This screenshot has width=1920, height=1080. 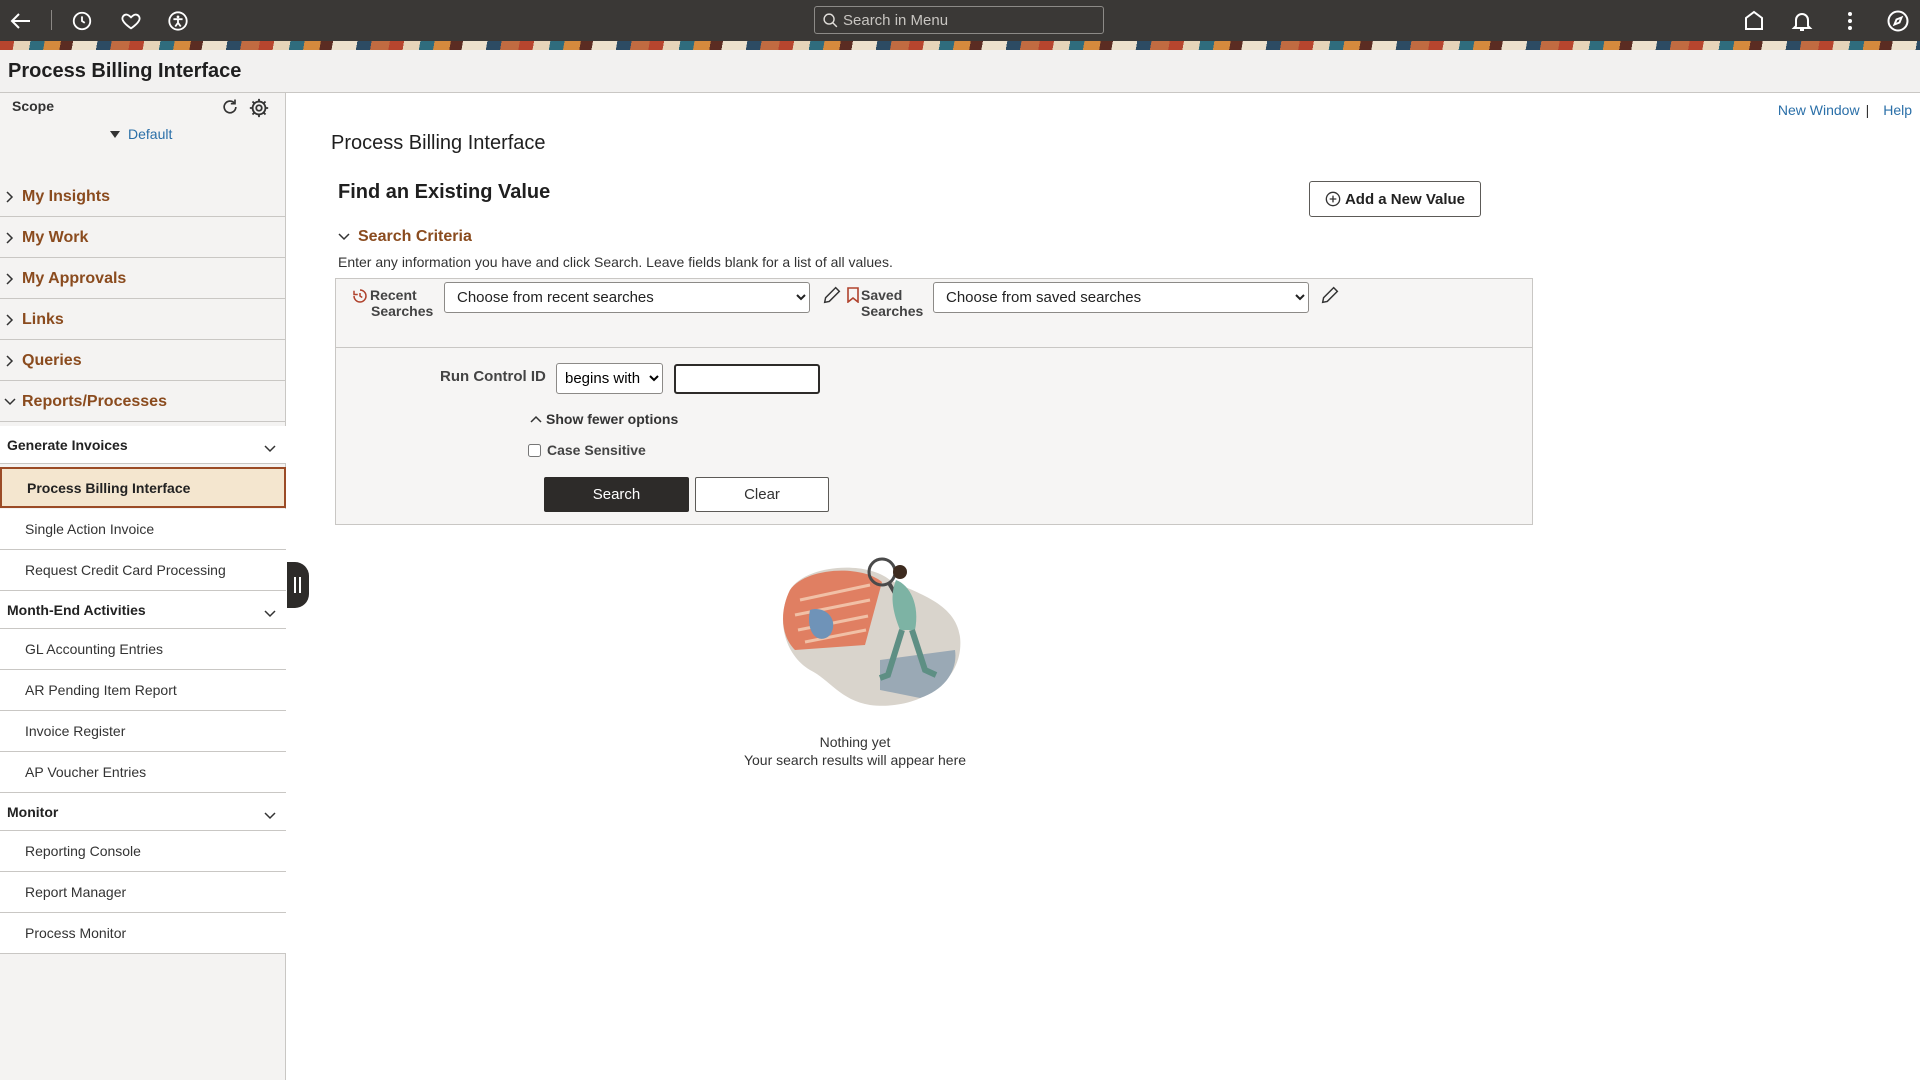 What do you see at coordinates (94, 649) in the screenshot?
I see `nav-item-label: GL Accounting Entries` at bounding box center [94, 649].